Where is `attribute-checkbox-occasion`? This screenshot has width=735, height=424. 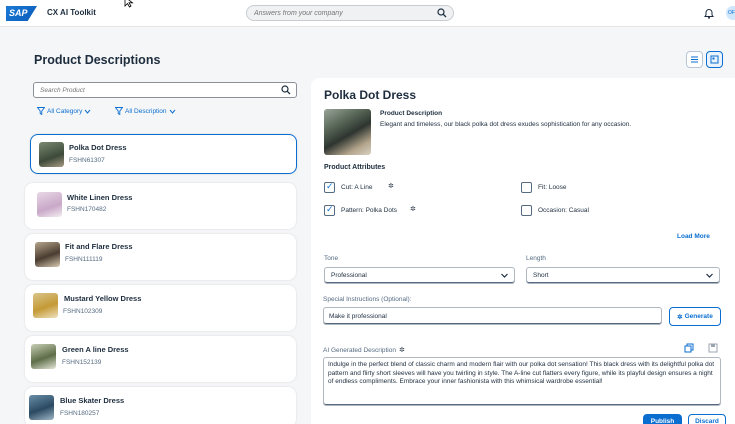 attribute-checkbox-occasion is located at coordinates (526, 210).